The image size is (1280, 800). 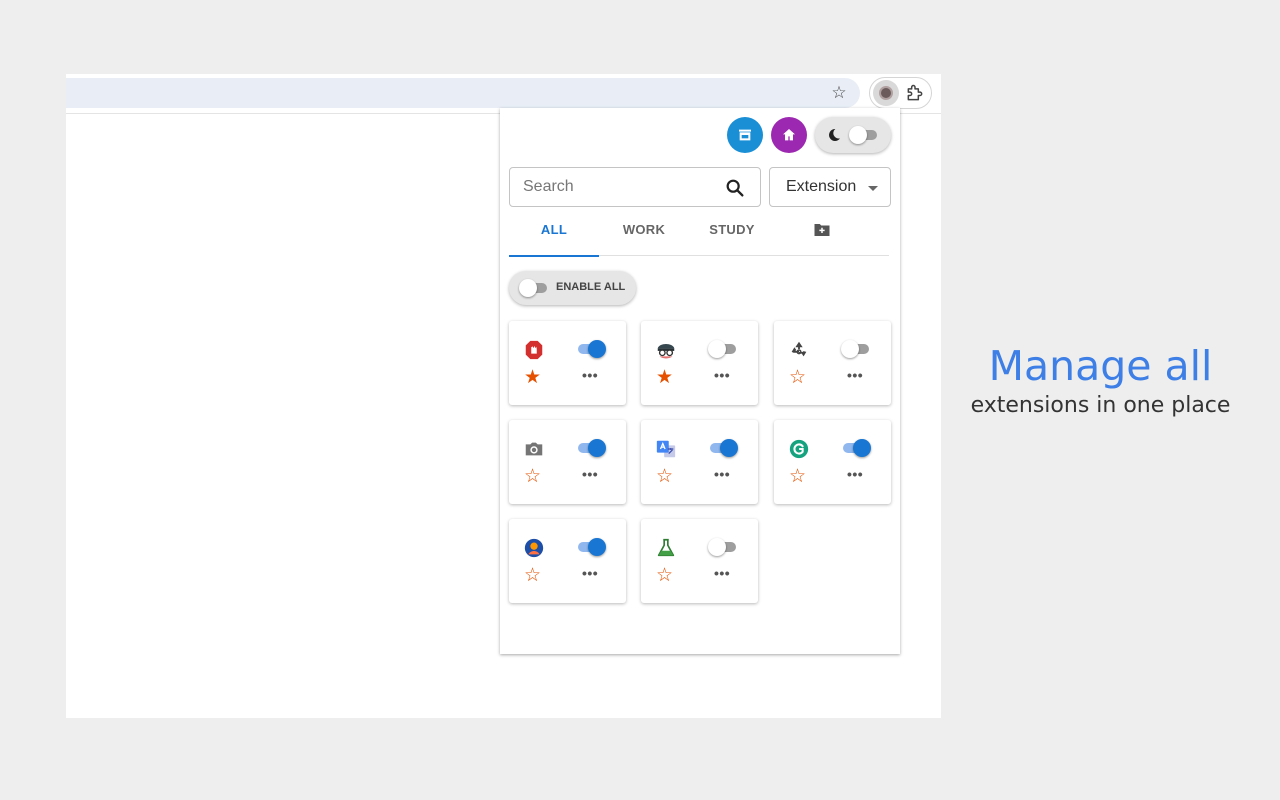 I want to click on group-tabs: ALL WORK STUDY, so click(x=699, y=236).